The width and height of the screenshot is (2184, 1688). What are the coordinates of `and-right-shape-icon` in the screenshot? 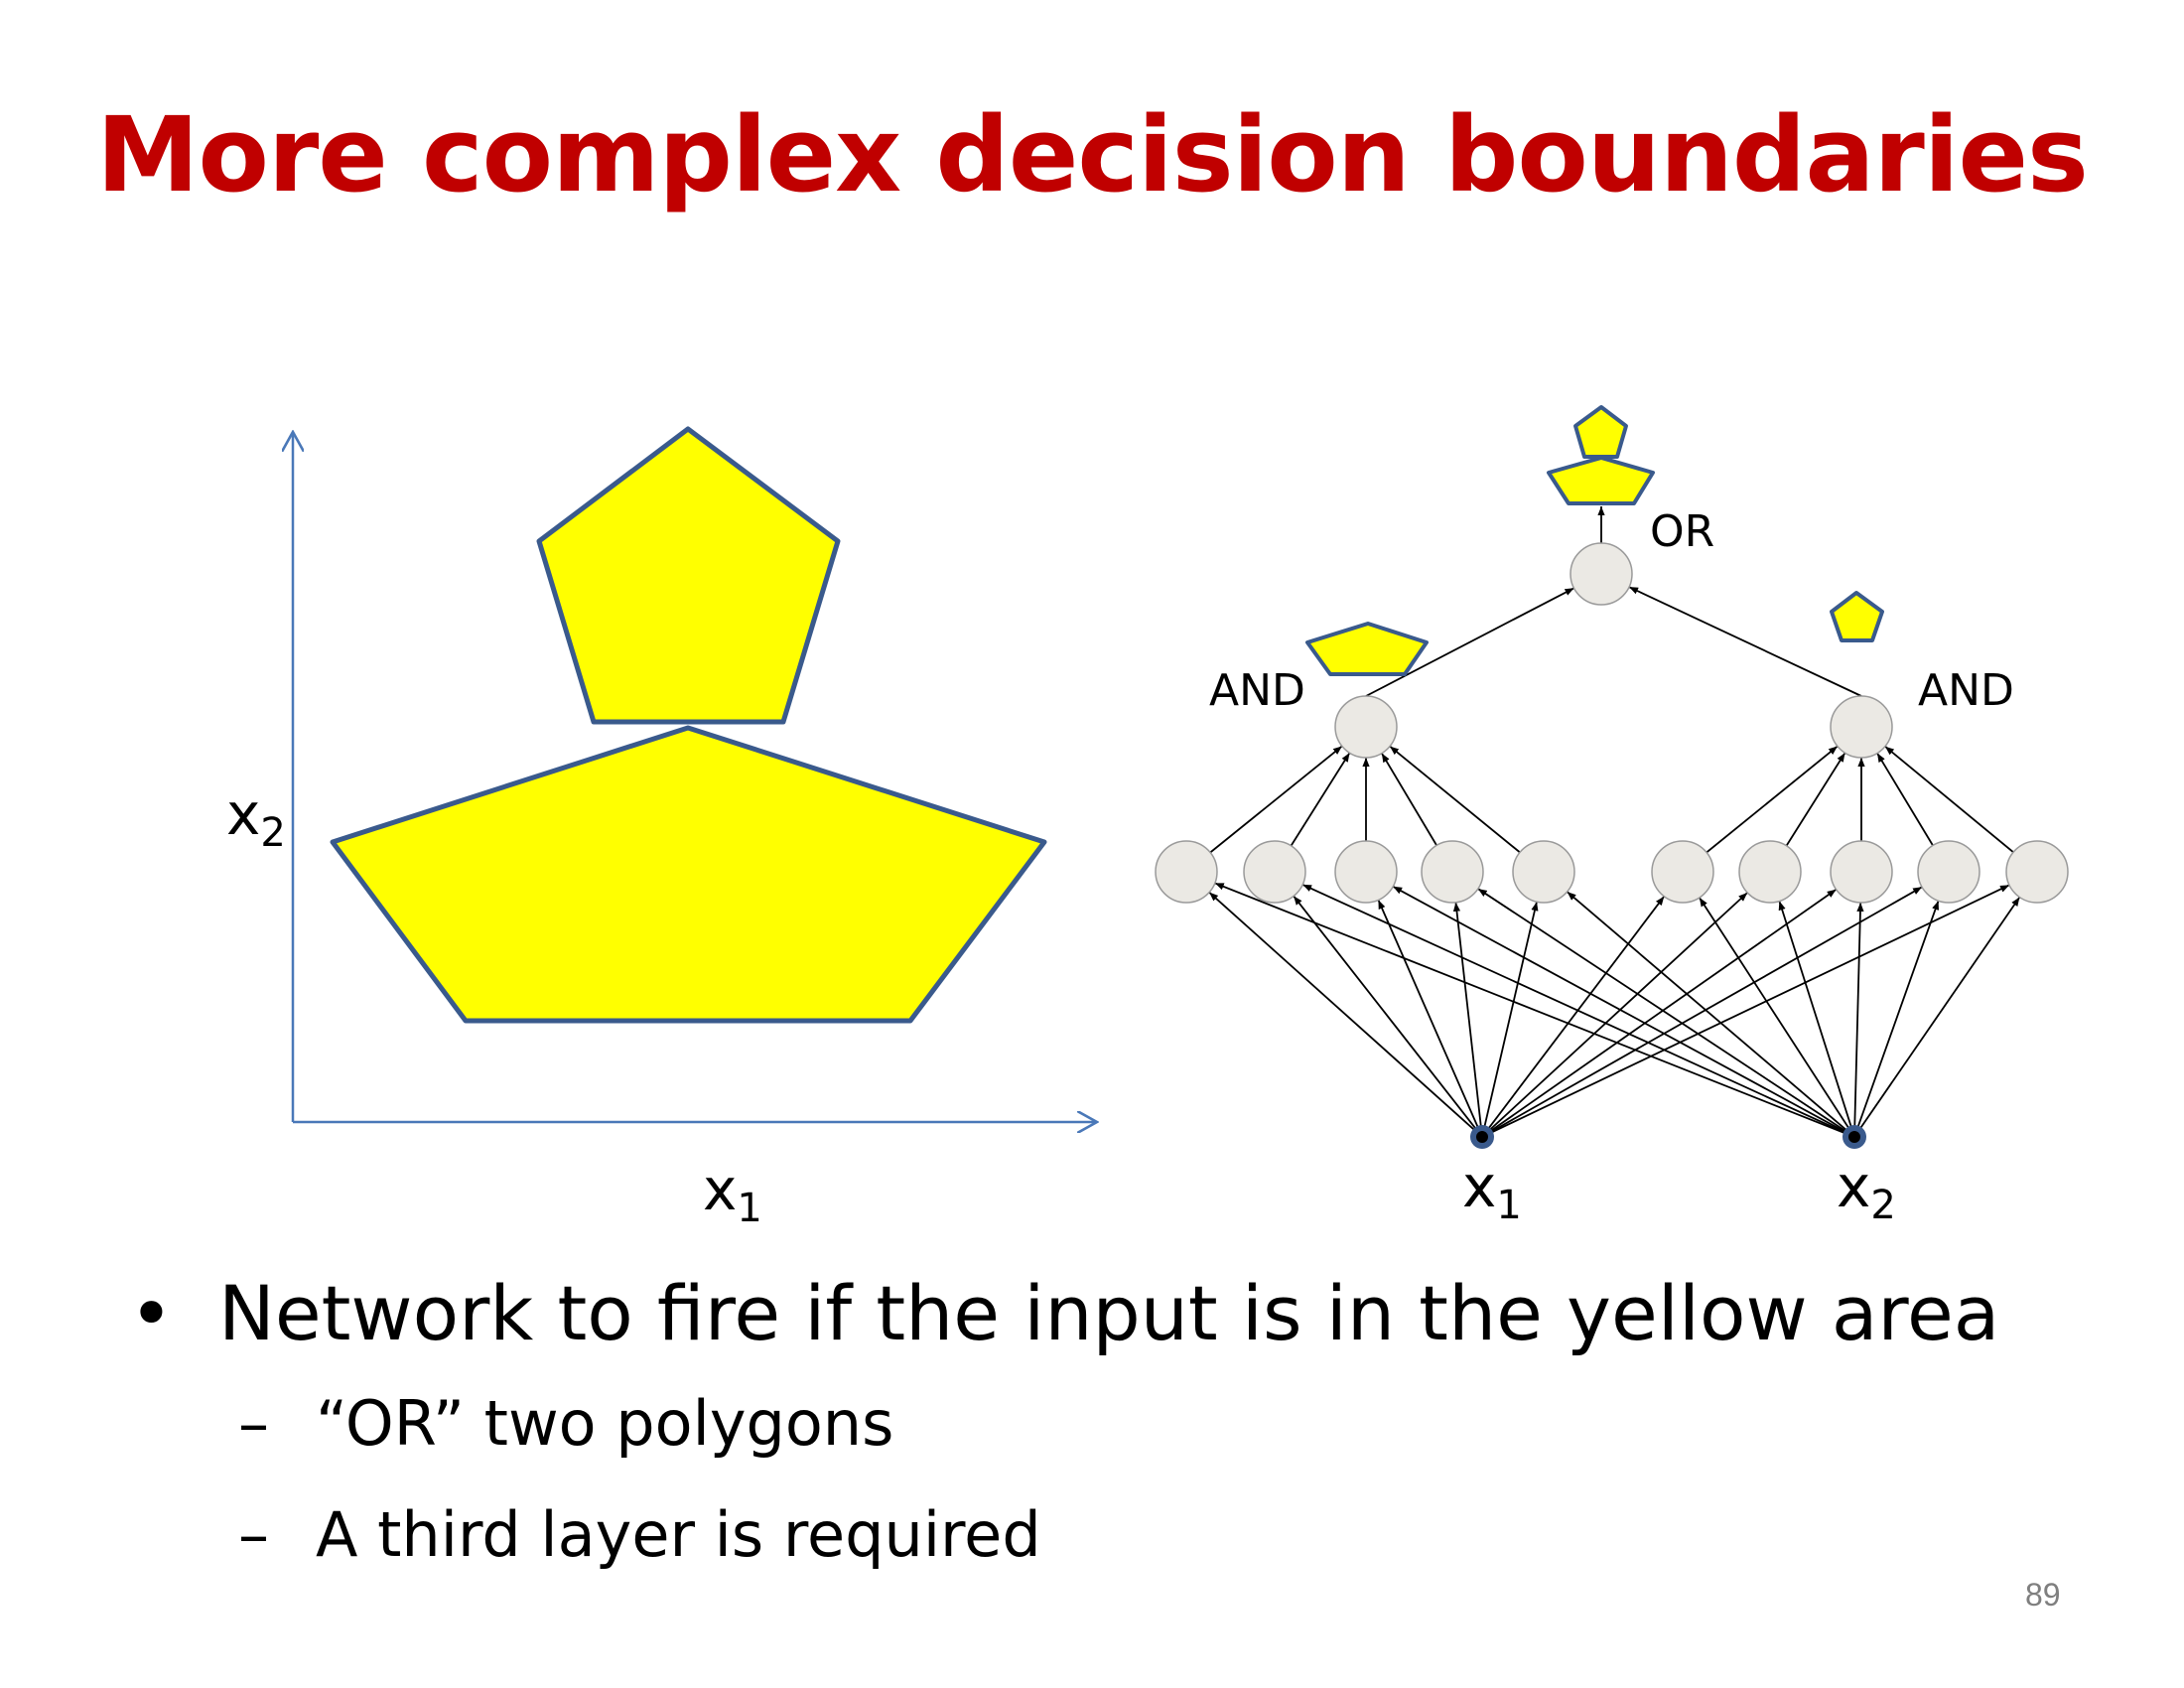 It's located at (1857, 616).